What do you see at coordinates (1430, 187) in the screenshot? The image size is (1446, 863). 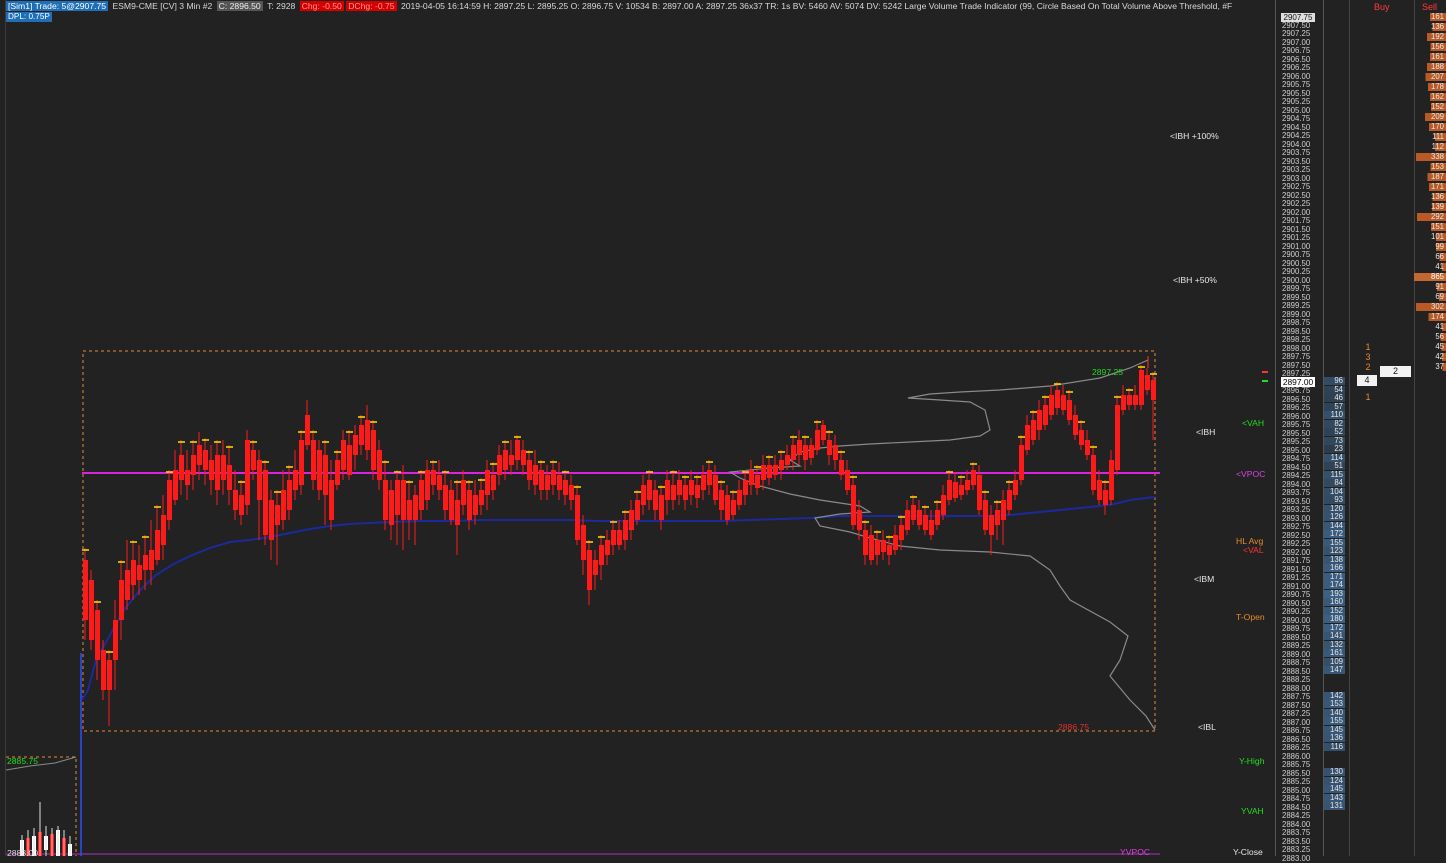 I see `sell-depth-cell: 171` at bounding box center [1430, 187].